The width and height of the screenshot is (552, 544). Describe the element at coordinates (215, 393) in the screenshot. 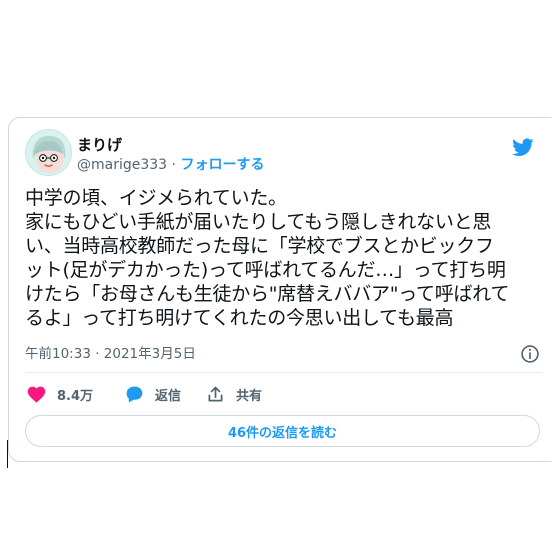

I see `share-icon` at that location.